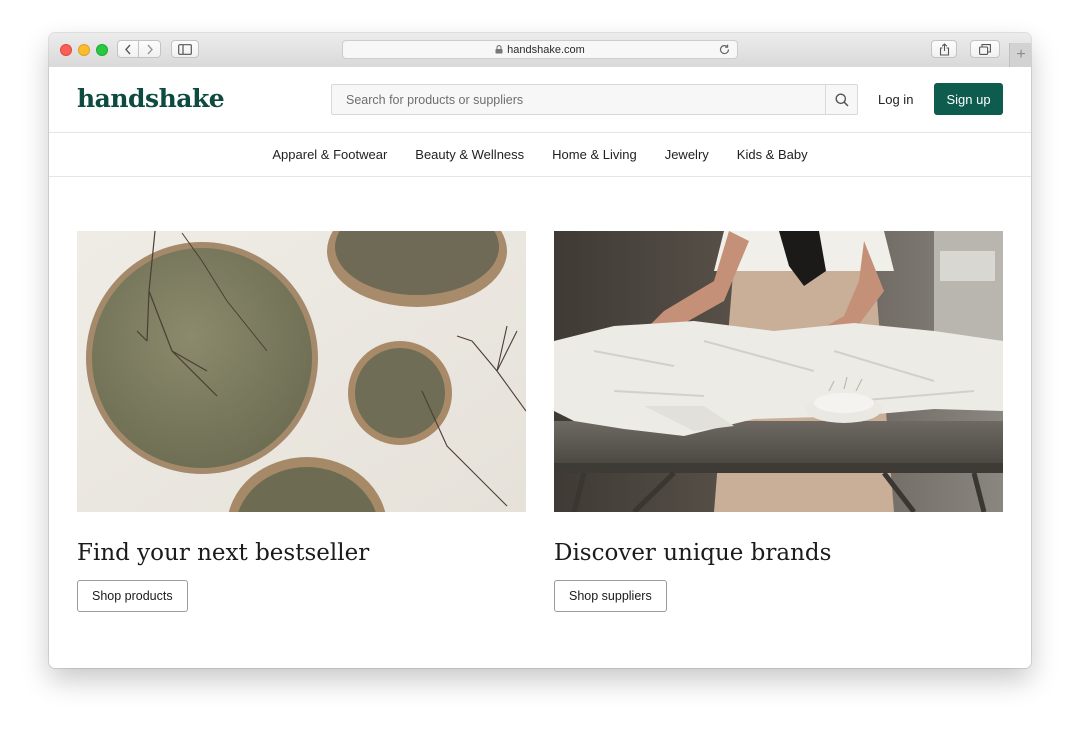 Image resolution: width=1080 pixels, height=732 pixels. What do you see at coordinates (329, 154) in the screenshot?
I see `nav-item-apparel-footwear: Apparel & Footwear` at bounding box center [329, 154].